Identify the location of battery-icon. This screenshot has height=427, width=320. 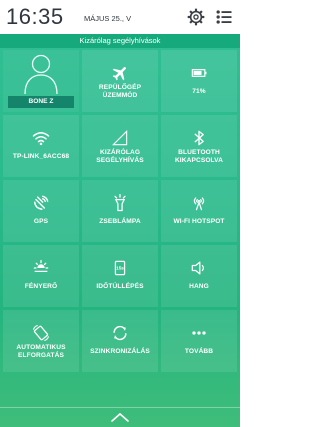
(199, 73).